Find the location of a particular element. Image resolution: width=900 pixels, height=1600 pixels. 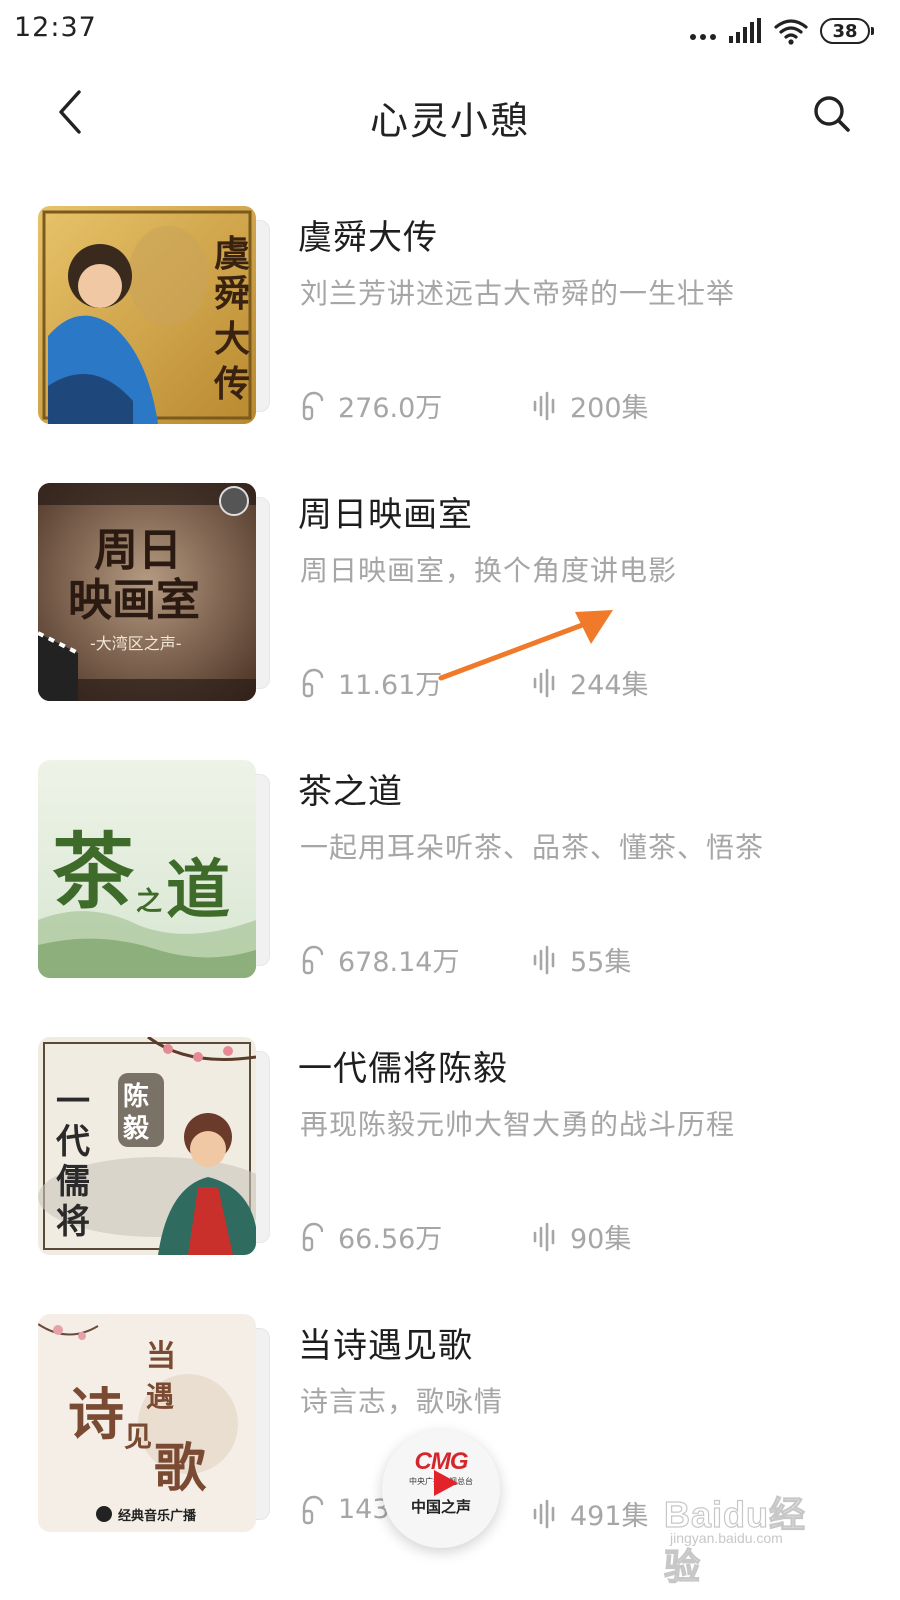

cover-title-char: 当 is located at coordinates (161, 1356).